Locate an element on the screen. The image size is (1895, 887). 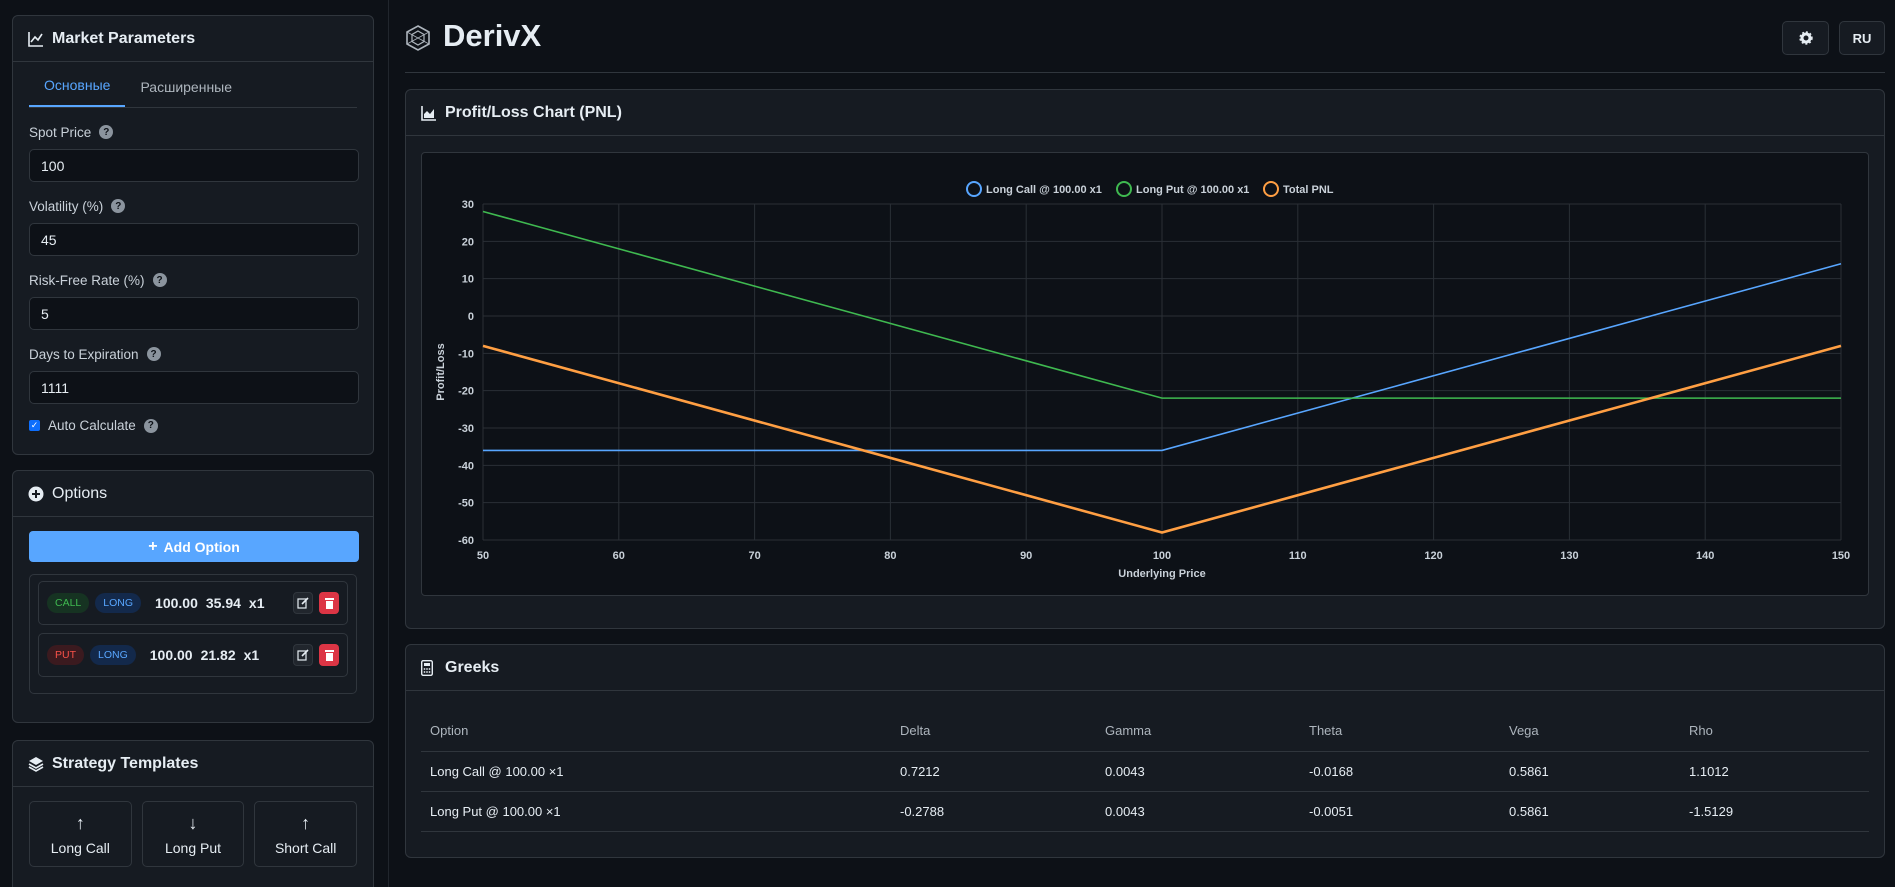
option-strike: 100.00 is located at coordinates (176, 603).